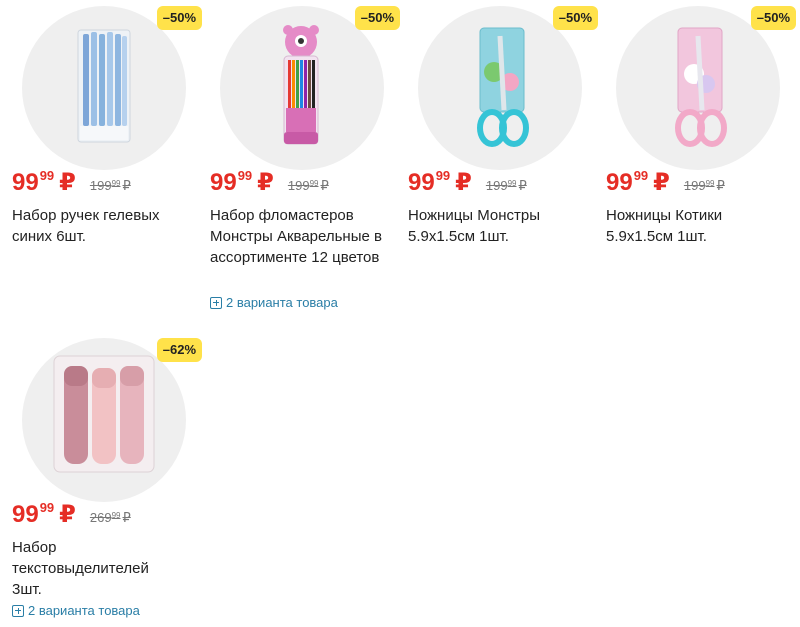  I want to click on product-image-markers, so click(301, 85).